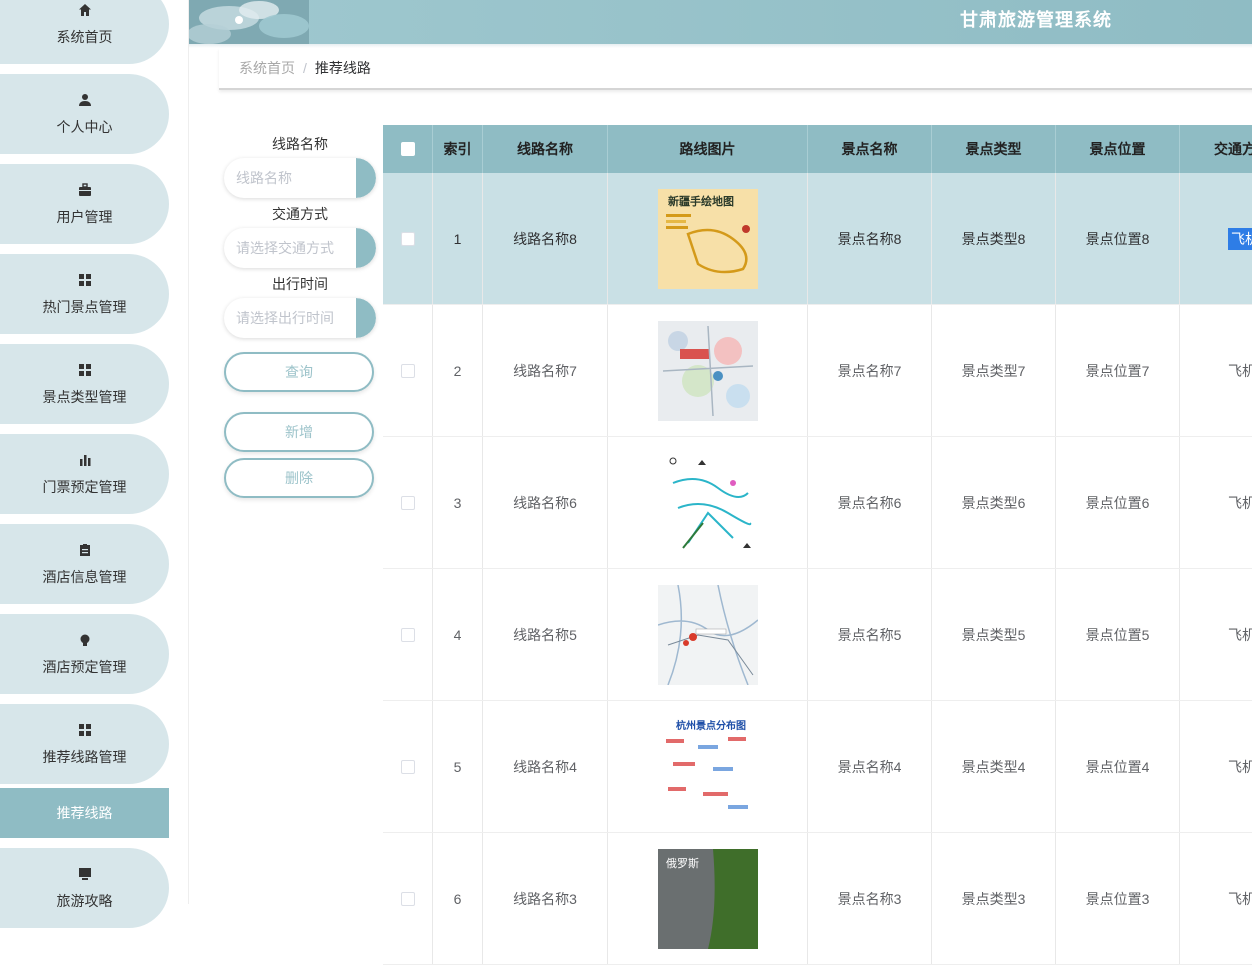 Image resolution: width=1252 pixels, height=965 pixels. Describe the element at coordinates (85, 370) in the screenshot. I see `grid-icon` at that location.